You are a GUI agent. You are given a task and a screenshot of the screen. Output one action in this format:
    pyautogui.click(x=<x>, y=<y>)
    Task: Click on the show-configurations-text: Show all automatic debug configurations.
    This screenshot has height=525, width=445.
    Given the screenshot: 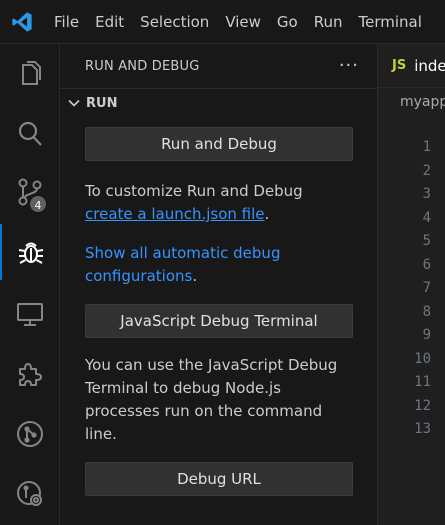 What is the action you would take?
    pyautogui.click(x=218, y=265)
    